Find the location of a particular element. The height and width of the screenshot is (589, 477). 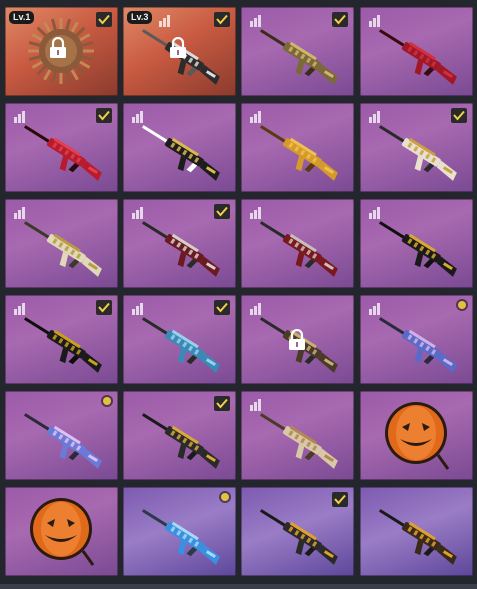

skin-tile: Lv.1 is located at coordinates (61, 51).